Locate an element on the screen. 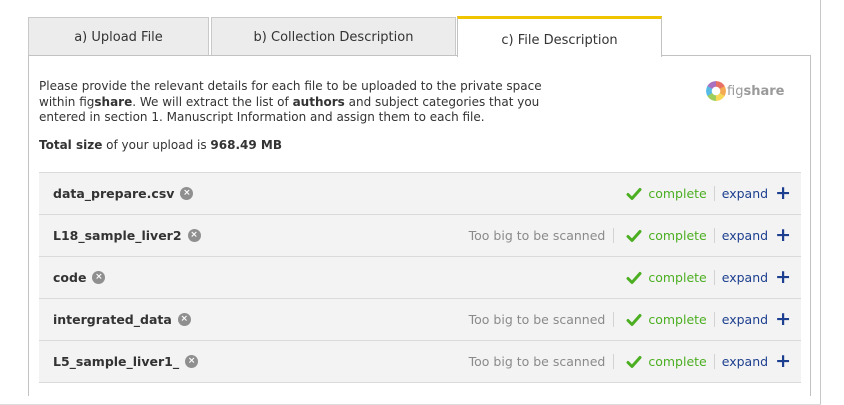 This screenshot has width=844, height=405. file-name-cell: L18_sample_liver2 × is located at coordinates (127, 235).